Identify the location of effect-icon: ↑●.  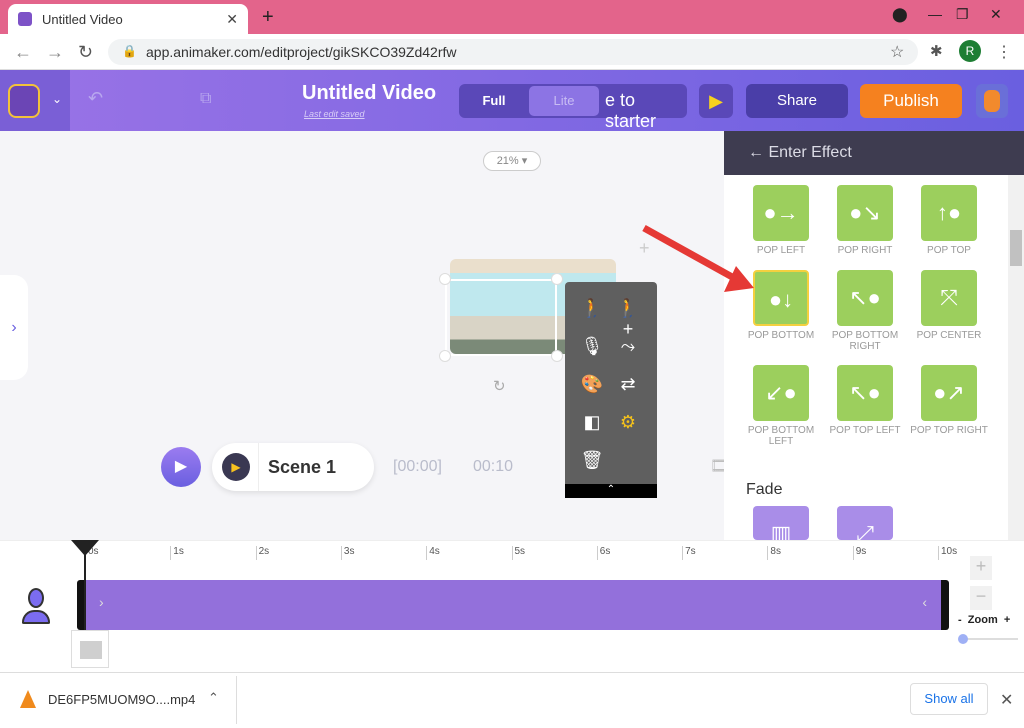
(949, 213).